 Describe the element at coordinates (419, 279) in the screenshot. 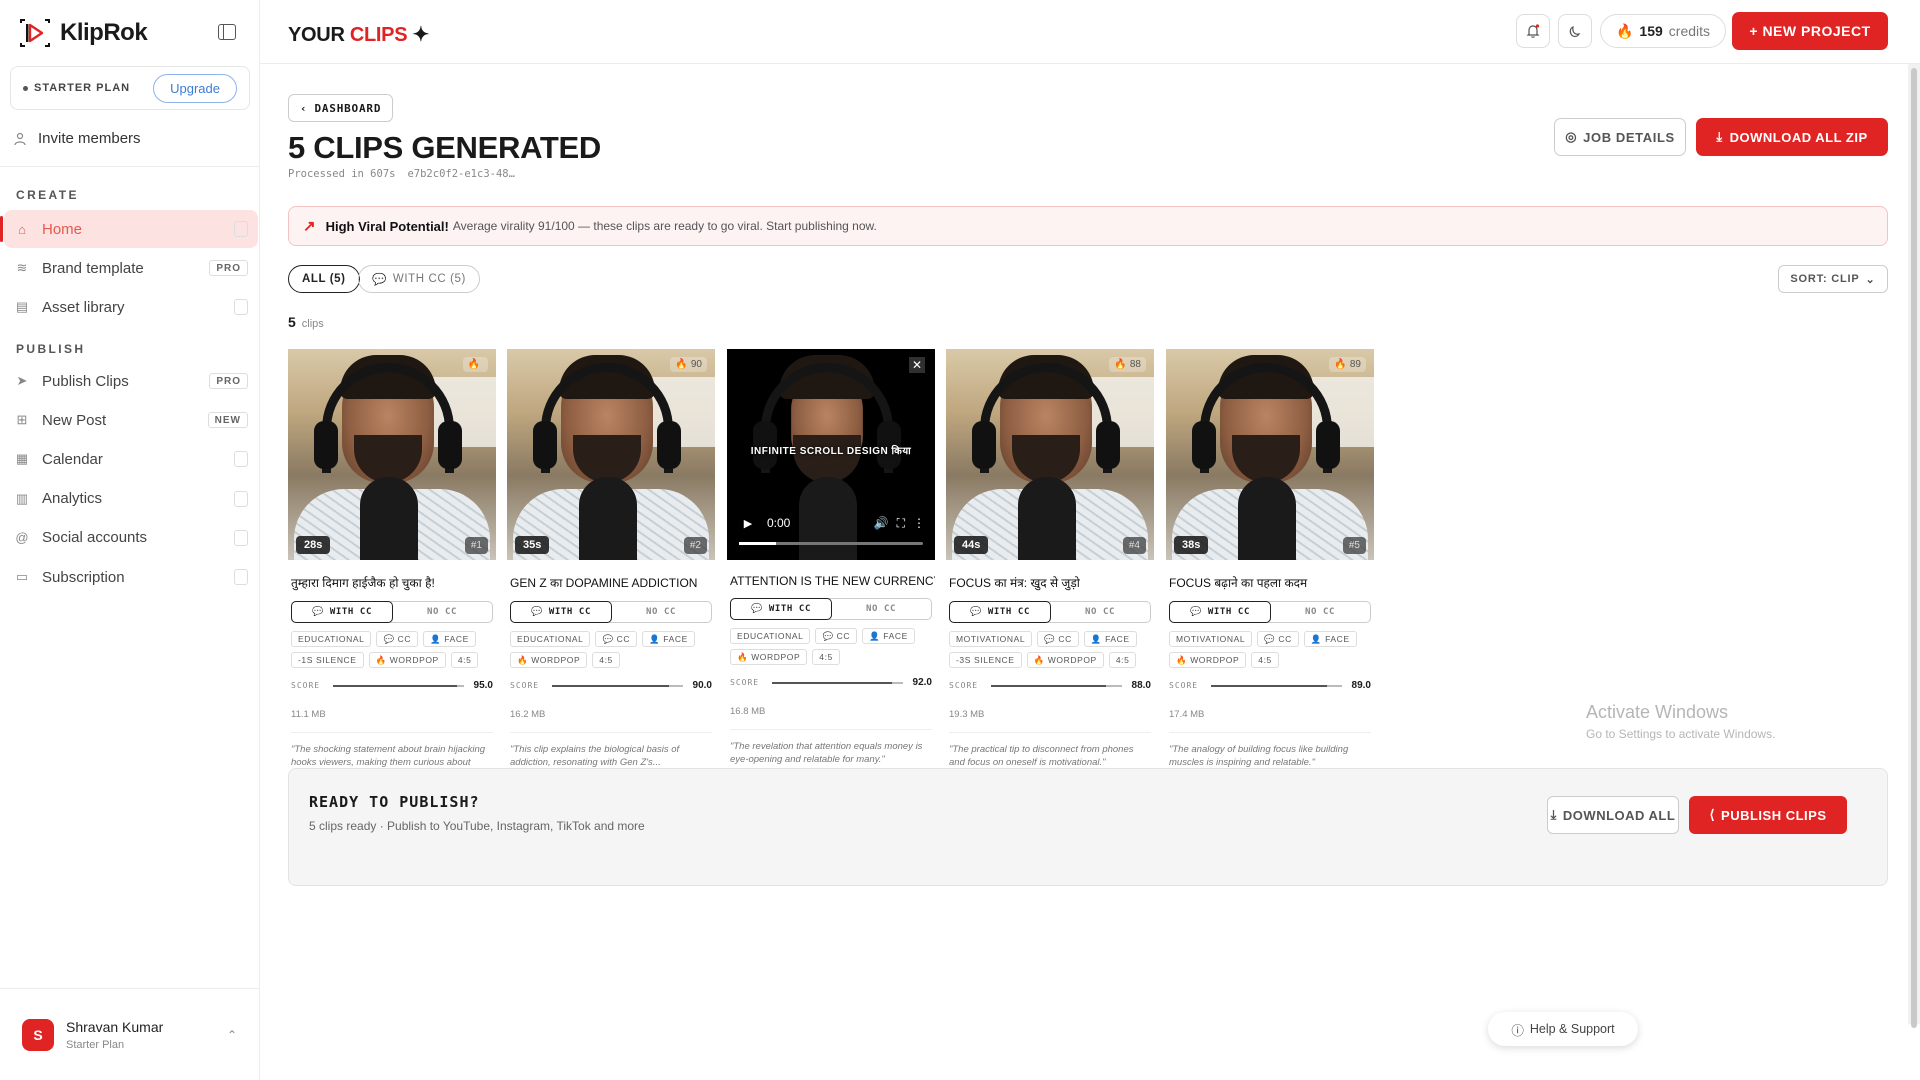

I see `filter-with-cc-tab: 💬 WITH CC (5)` at that location.